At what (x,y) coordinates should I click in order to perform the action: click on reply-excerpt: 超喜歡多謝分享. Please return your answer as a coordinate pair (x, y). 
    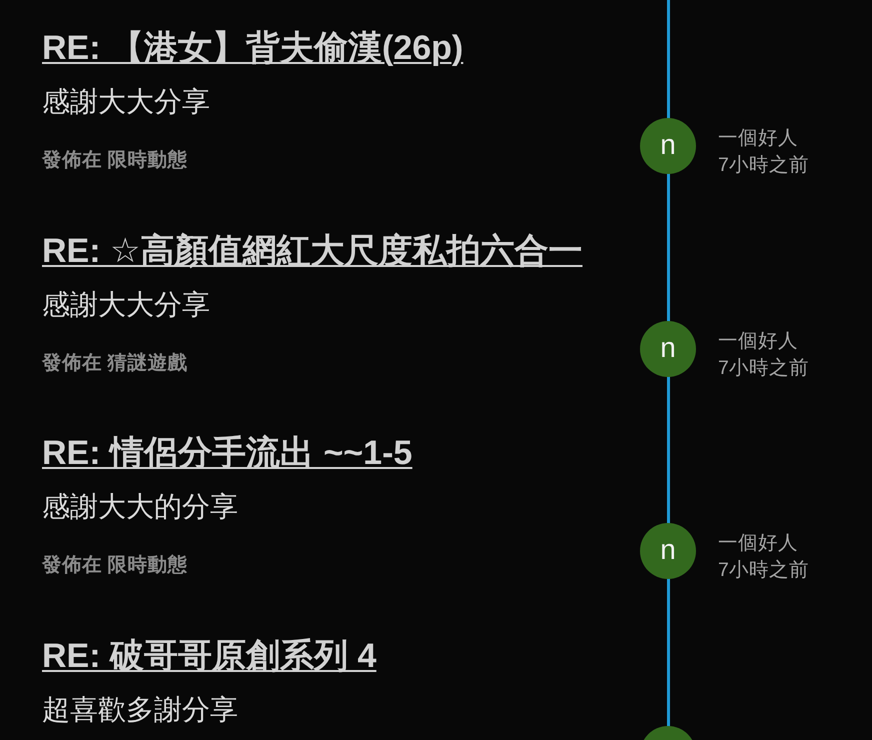
    Looking at the image, I should click on (140, 709).